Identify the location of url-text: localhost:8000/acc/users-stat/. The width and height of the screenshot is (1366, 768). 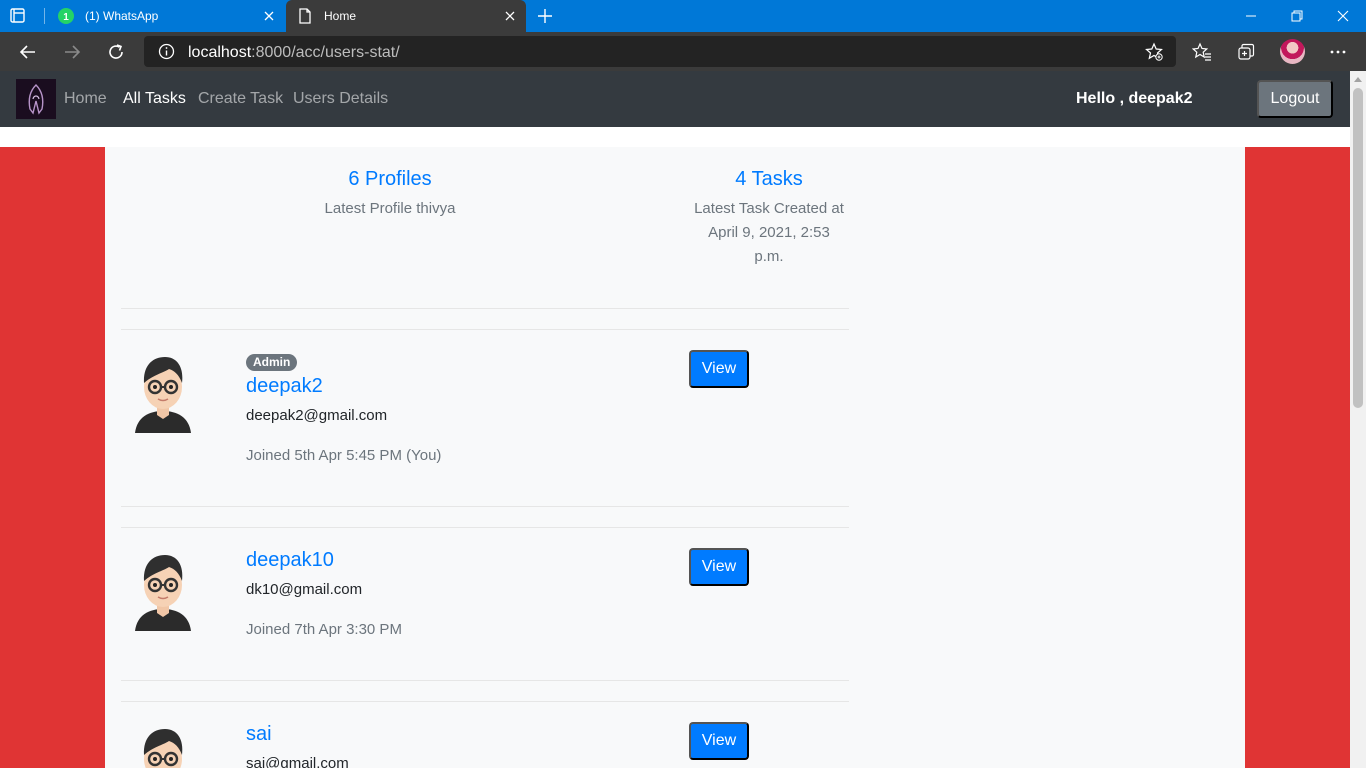
(294, 53).